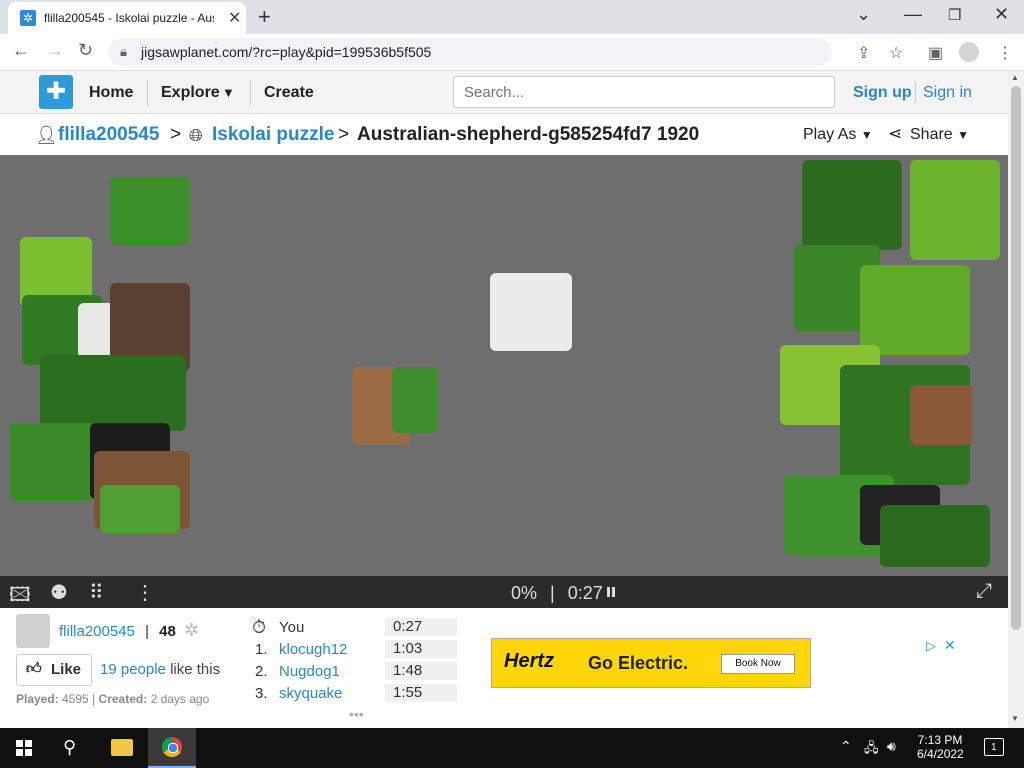 The width and height of the screenshot is (1024, 768). Describe the element at coordinates (133, 669) in the screenshot. I see `likes-people-link: 19 people` at that location.